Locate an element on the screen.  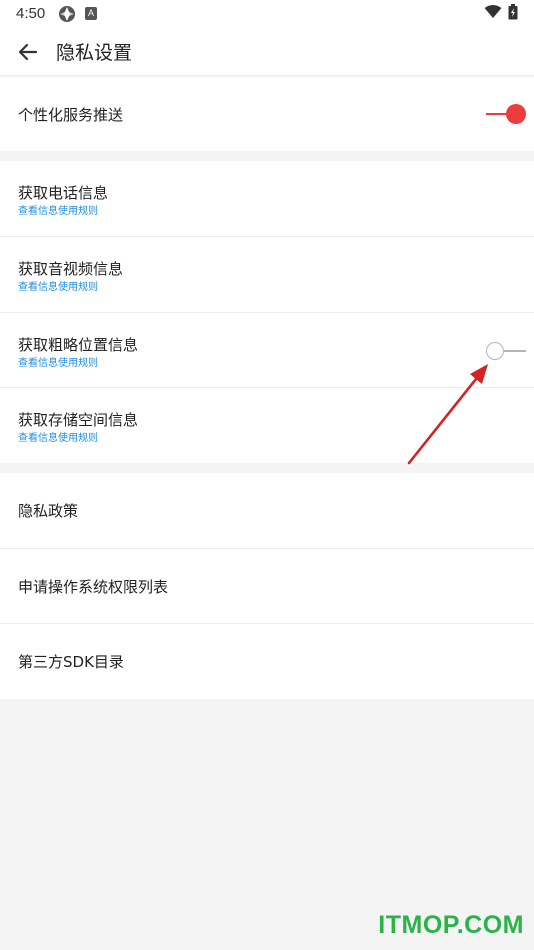
link-title: 第三方SDK目录 is located at coordinates (71, 662).